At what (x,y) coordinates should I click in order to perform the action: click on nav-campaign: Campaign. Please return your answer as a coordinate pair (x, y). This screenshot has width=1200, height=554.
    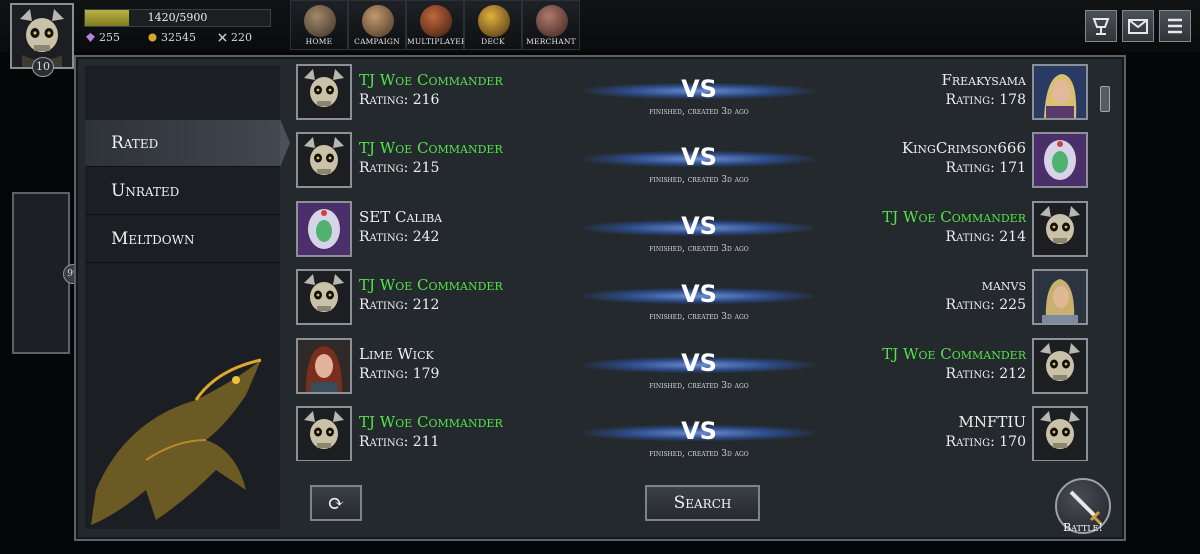
    Looking at the image, I should click on (377, 25).